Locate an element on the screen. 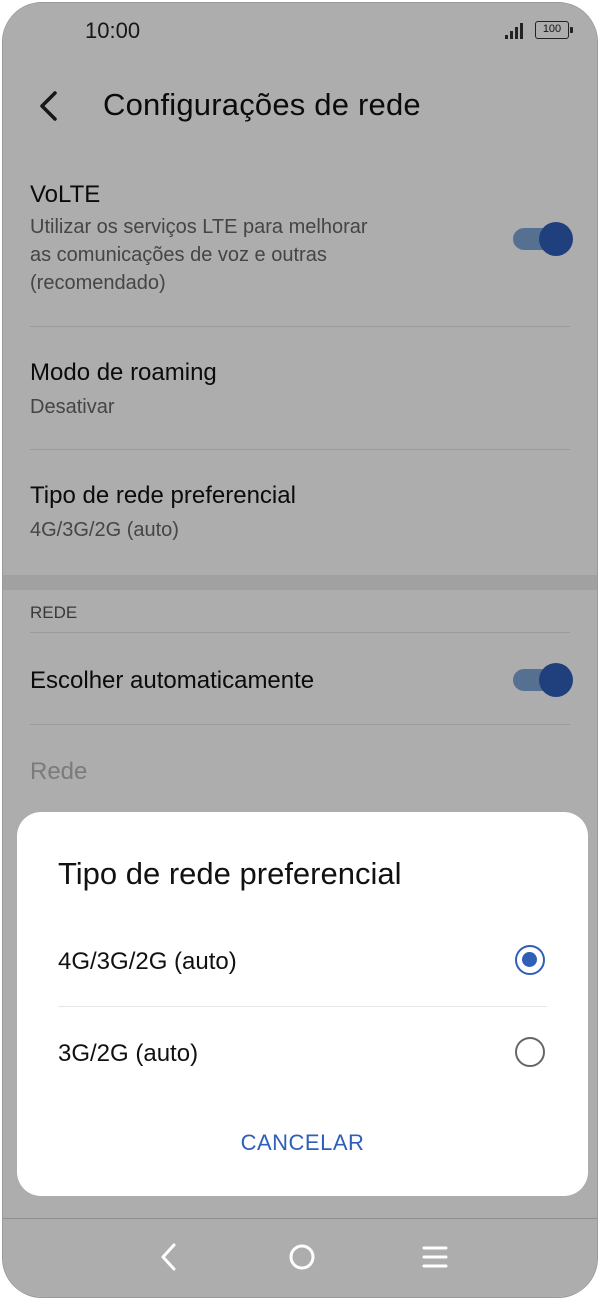  dialog-divider is located at coordinates (302, 1006).